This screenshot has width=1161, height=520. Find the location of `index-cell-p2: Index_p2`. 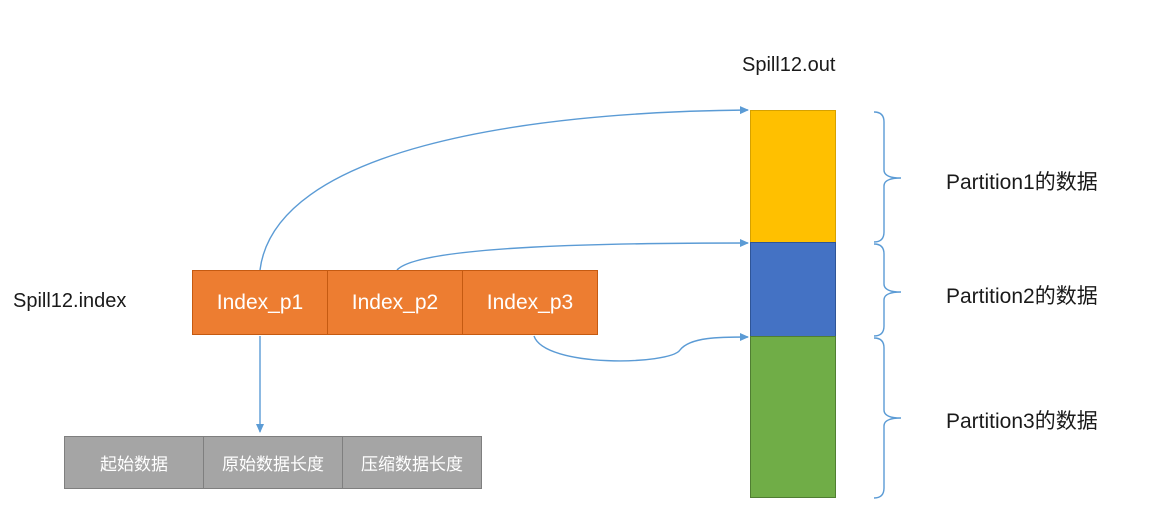

index-cell-p2: Index_p2 is located at coordinates (395, 302).